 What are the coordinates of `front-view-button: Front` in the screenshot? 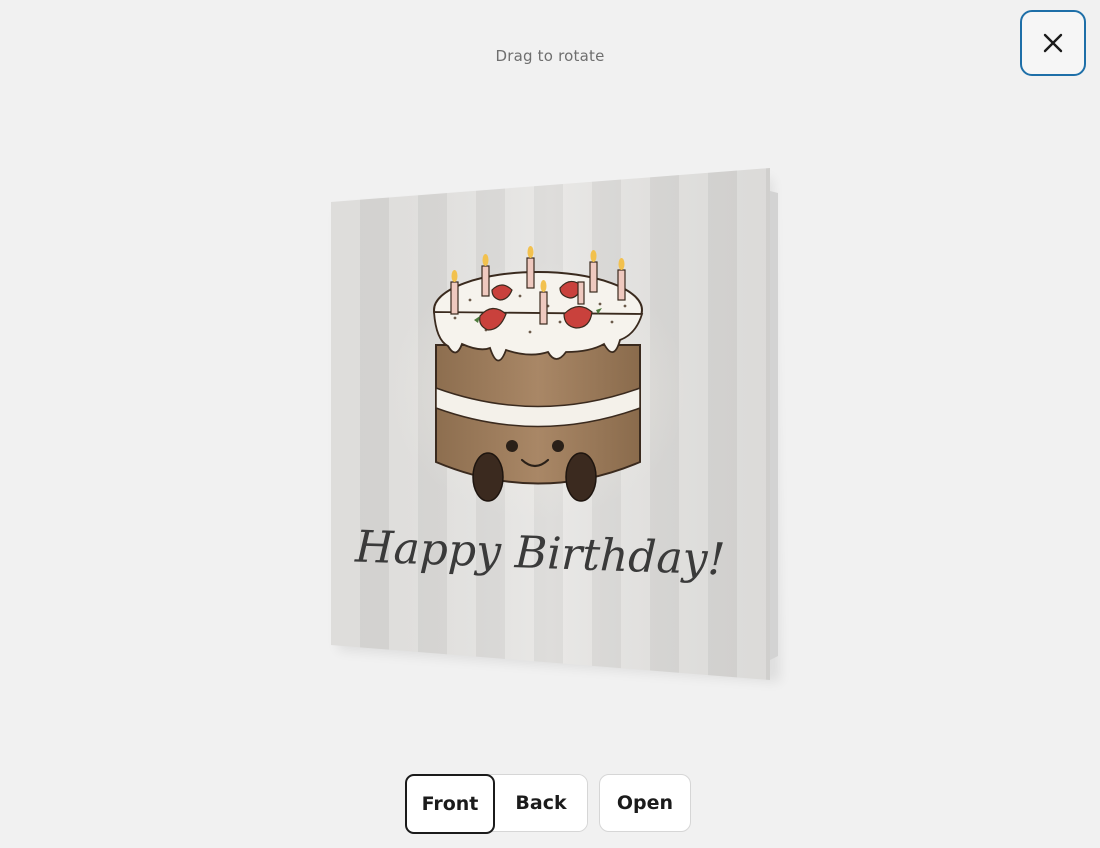 It's located at (450, 804).